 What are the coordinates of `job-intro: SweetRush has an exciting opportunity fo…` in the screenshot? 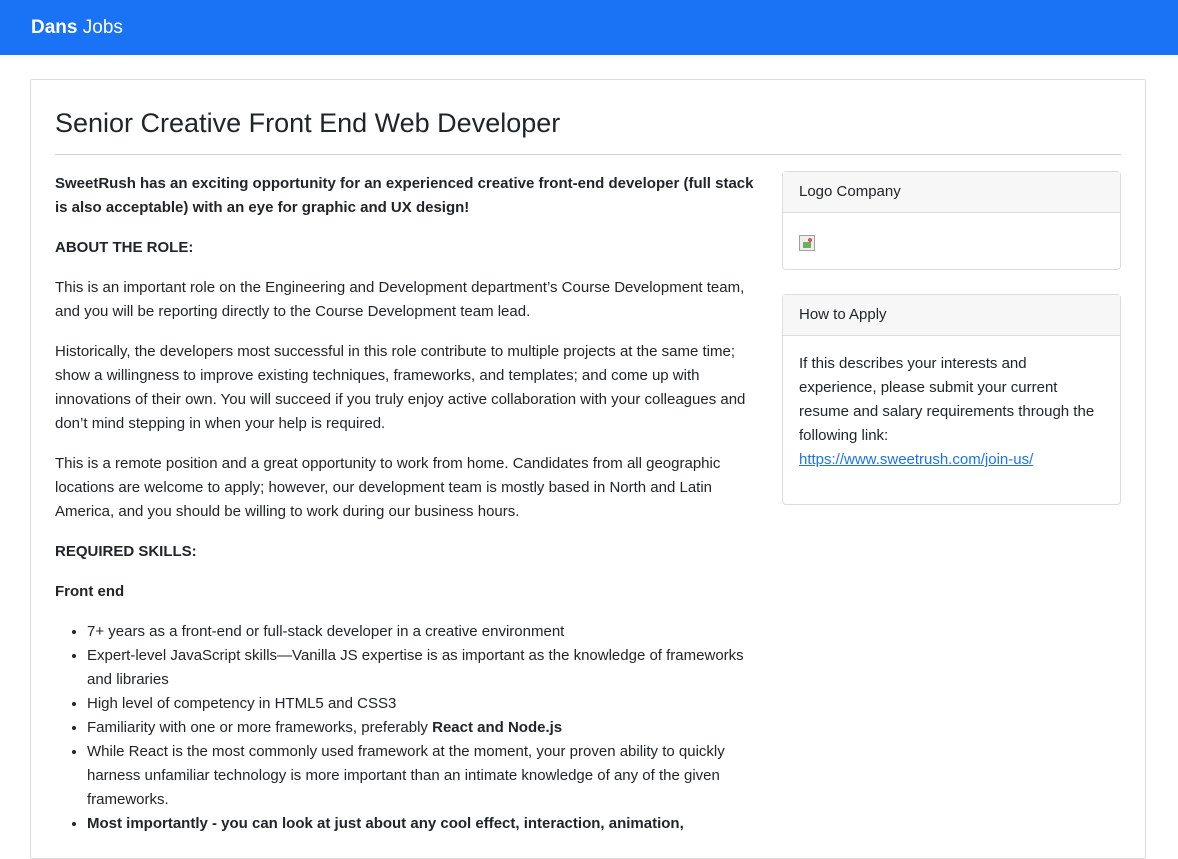 It's located at (404, 195).